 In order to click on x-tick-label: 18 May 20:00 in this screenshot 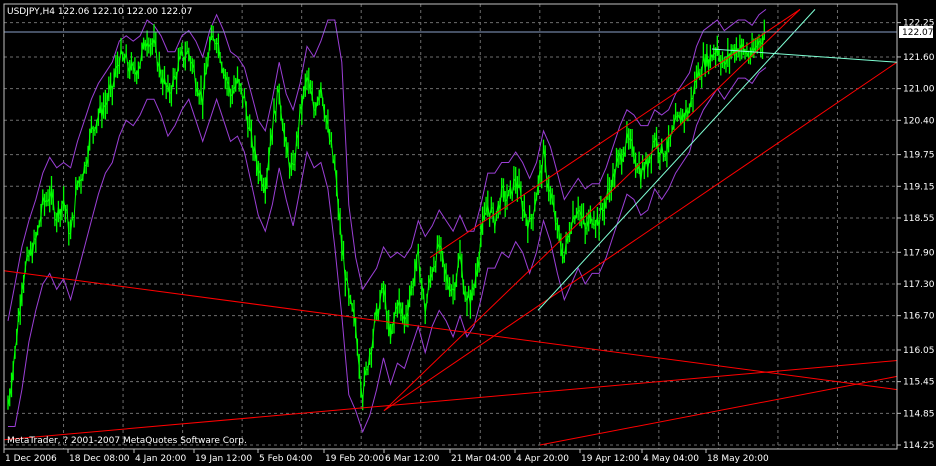, I will do `click(738, 459)`.